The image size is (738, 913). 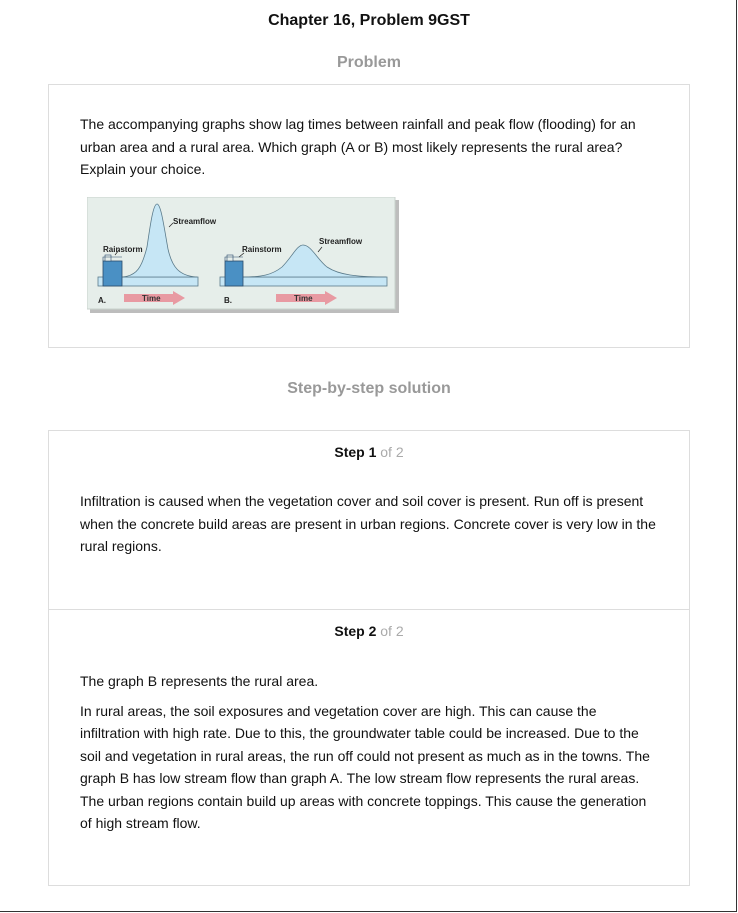 What do you see at coordinates (234, 273) in the screenshot?
I see `graph-b-rain-bar` at bounding box center [234, 273].